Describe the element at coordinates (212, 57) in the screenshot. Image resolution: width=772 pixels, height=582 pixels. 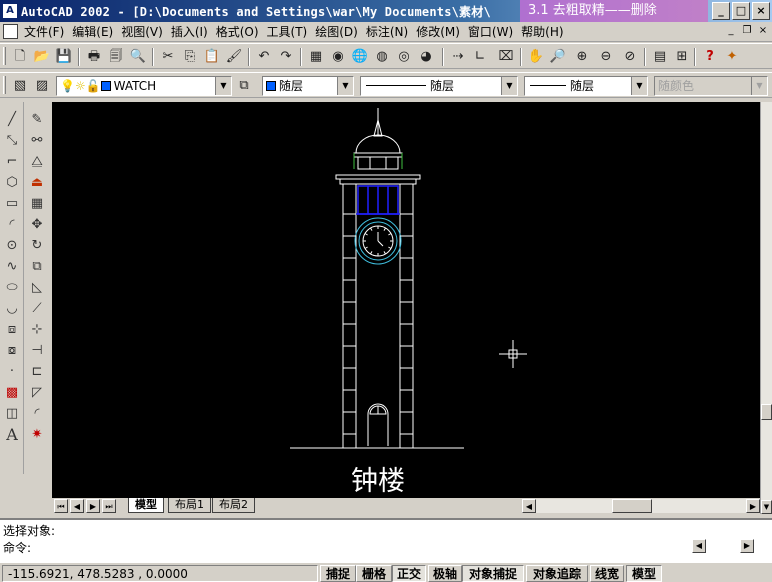
I see `paste-icon: 📋` at that location.